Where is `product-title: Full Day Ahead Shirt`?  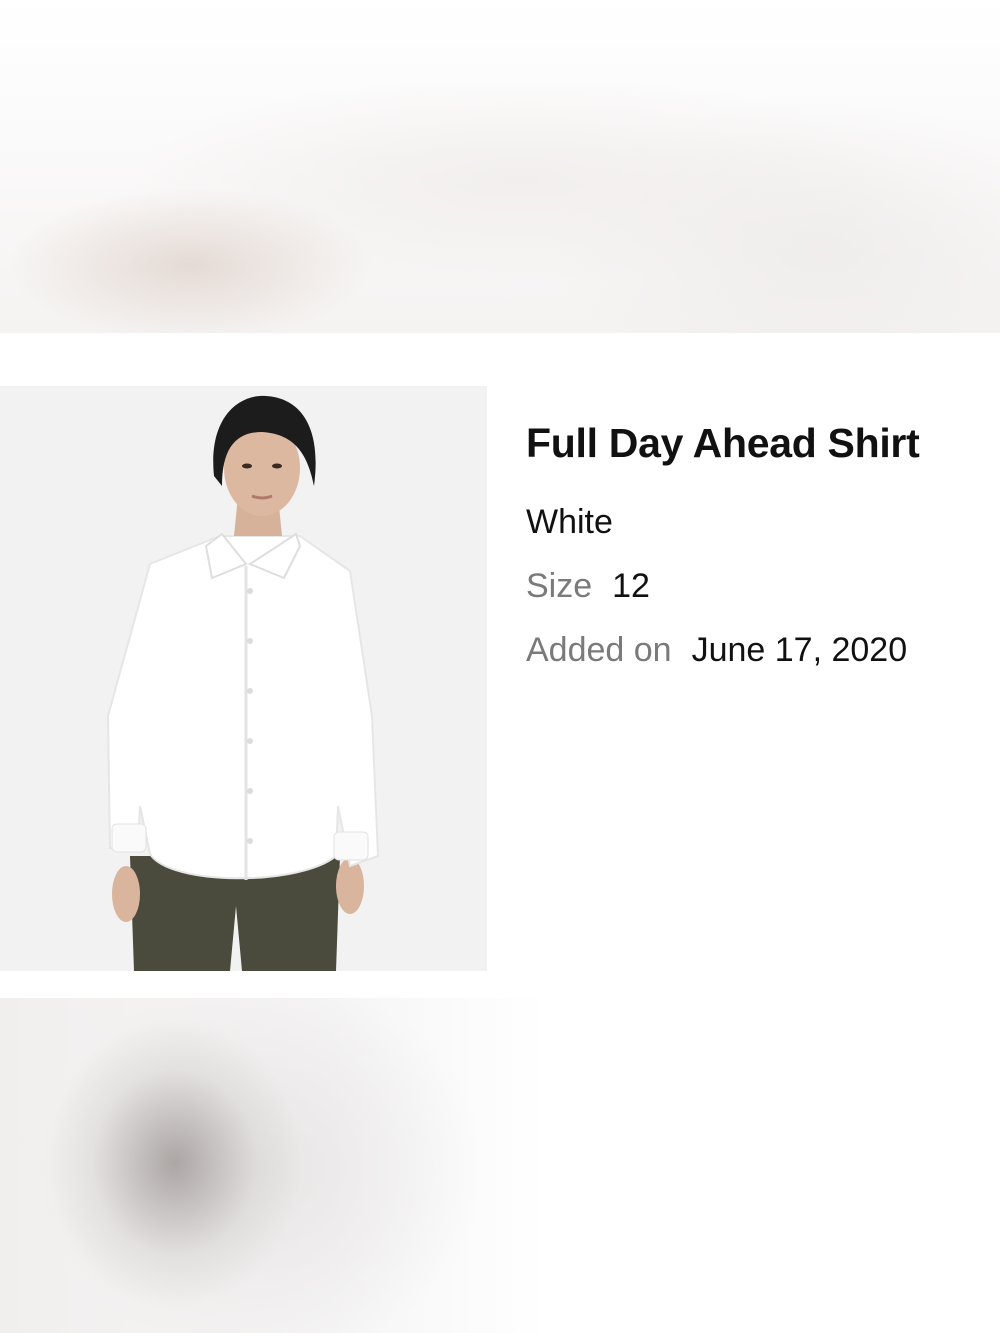 product-title: Full Day Ahead Shirt is located at coordinates (756, 443).